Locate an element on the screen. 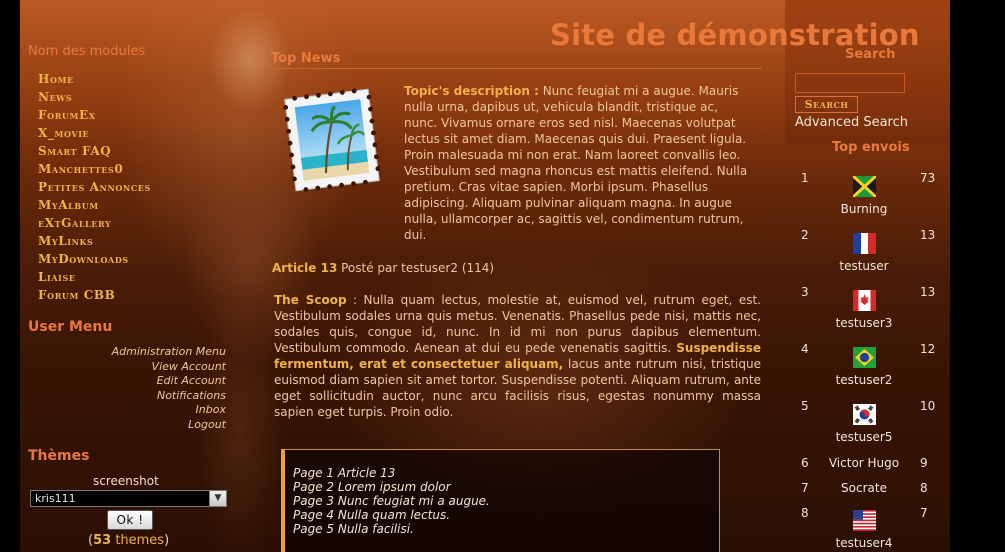  themes-count-close: ) is located at coordinates (167, 540).